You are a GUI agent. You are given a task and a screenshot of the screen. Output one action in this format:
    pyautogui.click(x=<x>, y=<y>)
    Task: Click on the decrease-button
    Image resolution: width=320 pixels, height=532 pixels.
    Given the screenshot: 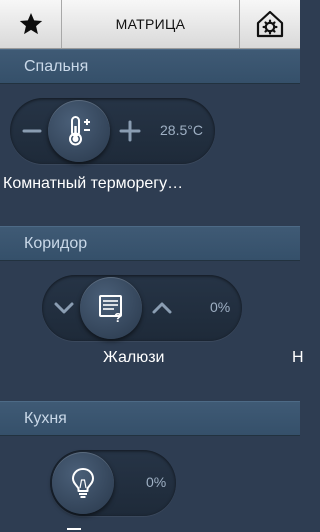 What is the action you would take?
    pyautogui.click(x=32, y=131)
    